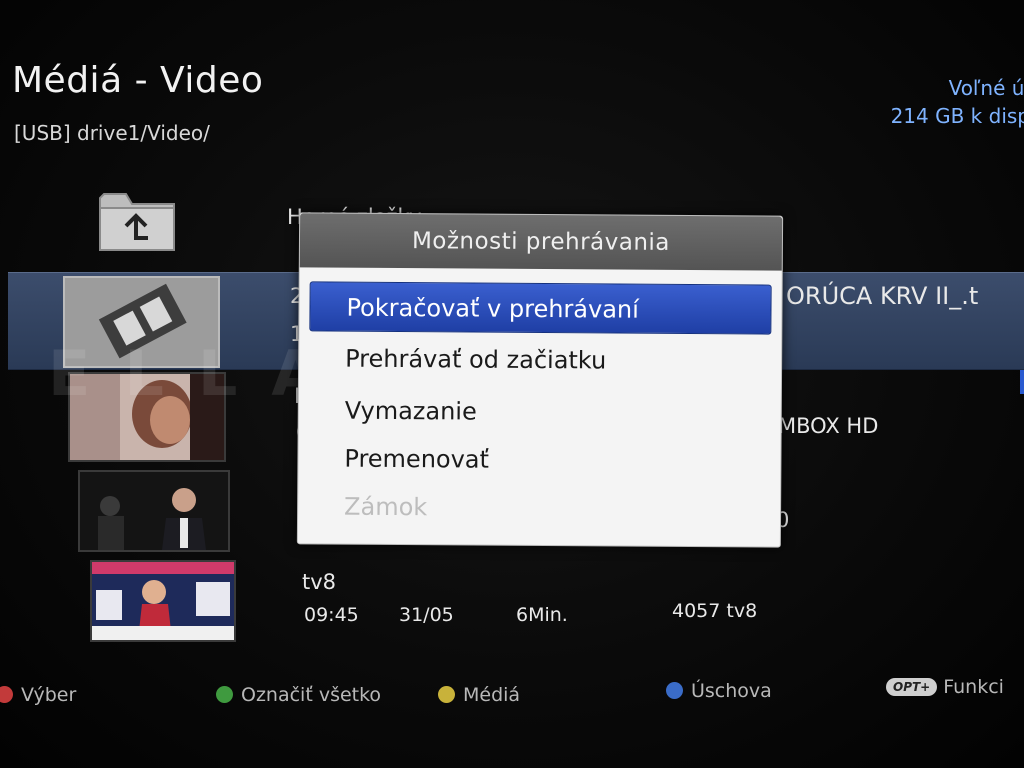 This screenshot has width=1024, height=768. What do you see at coordinates (141, 322) in the screenshot?
I see `video-file-thumbnail` at bounding box center [141, 322].